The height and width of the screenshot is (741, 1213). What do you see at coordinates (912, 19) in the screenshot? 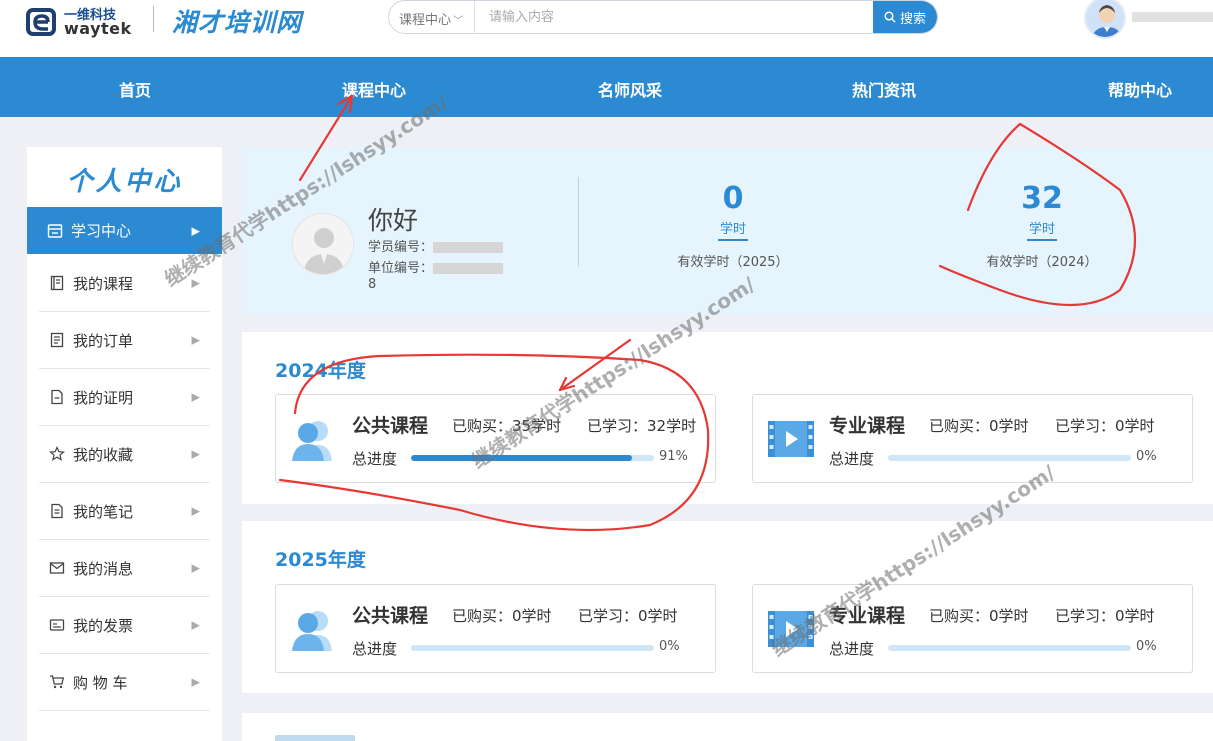
I see `search-button-label: 搜索` at bounding box center [912, 19].